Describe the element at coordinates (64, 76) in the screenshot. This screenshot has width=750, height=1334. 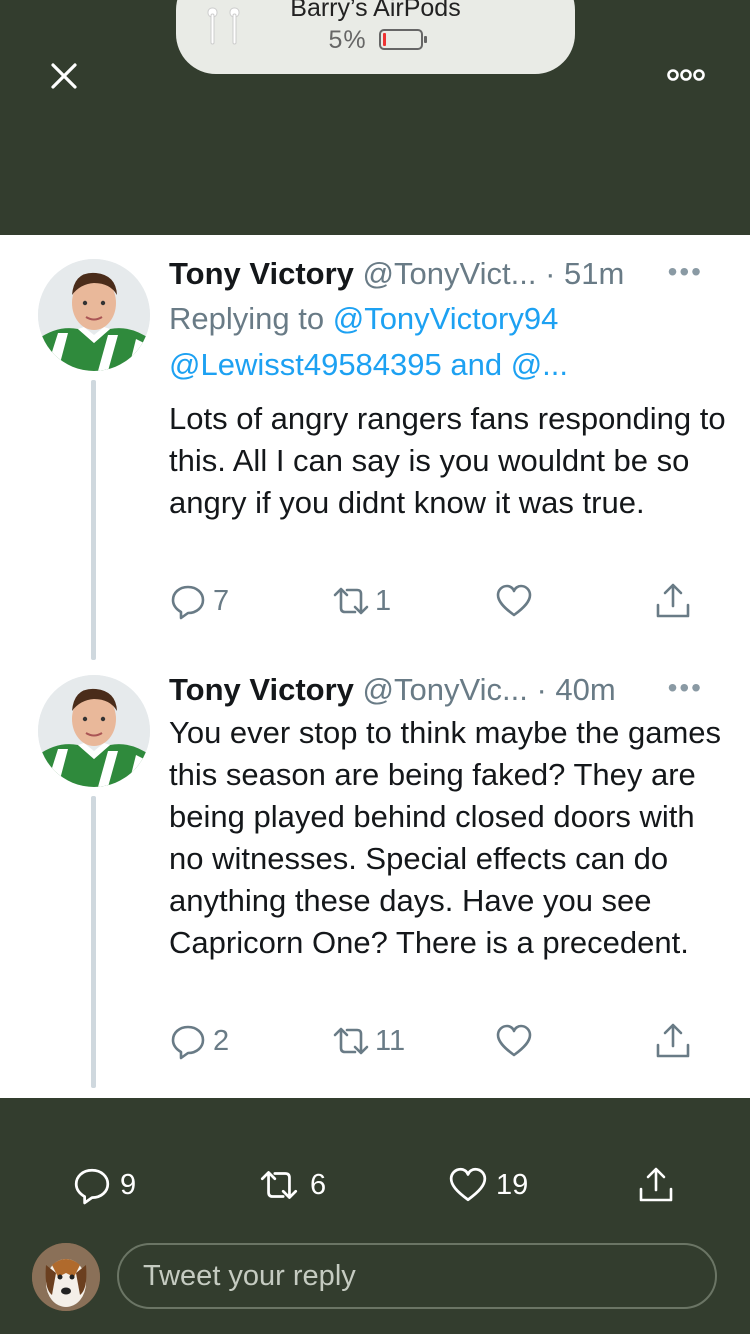
I see `close-icon` at that location.